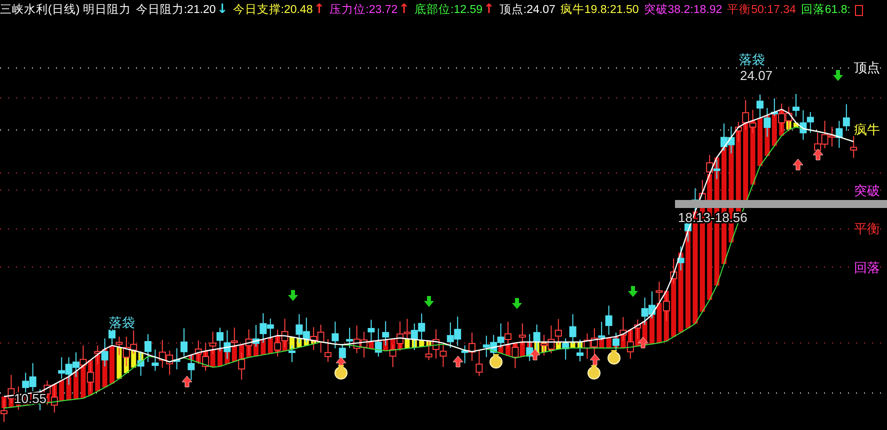 Image resolution: width=887 pixels, height=430 pixels. Describe the element at coordinates (65, 10) in the screenshot. I see `chart-title: 三峡水利(日线) 明日阻力` at that location.